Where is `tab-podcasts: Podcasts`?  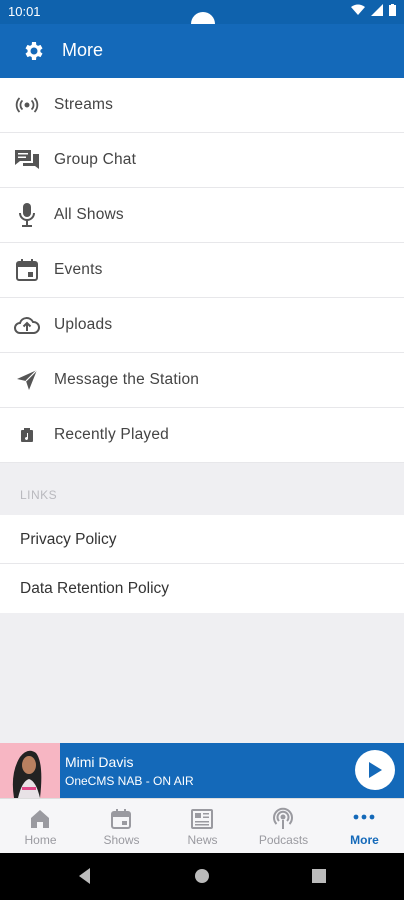 tab-podcasts: Podcasts is located at coordinates (283, 826).